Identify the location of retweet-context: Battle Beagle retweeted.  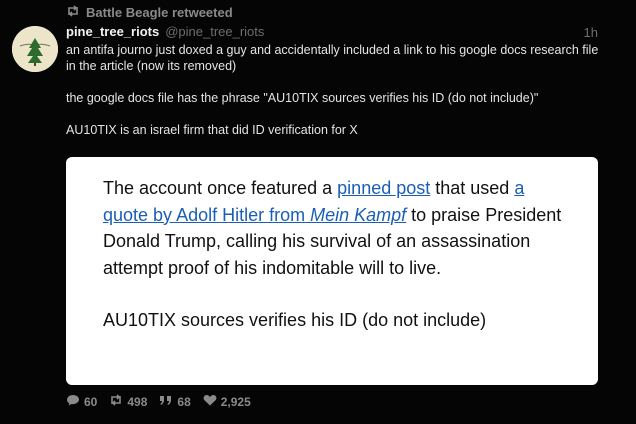
(149, 12).